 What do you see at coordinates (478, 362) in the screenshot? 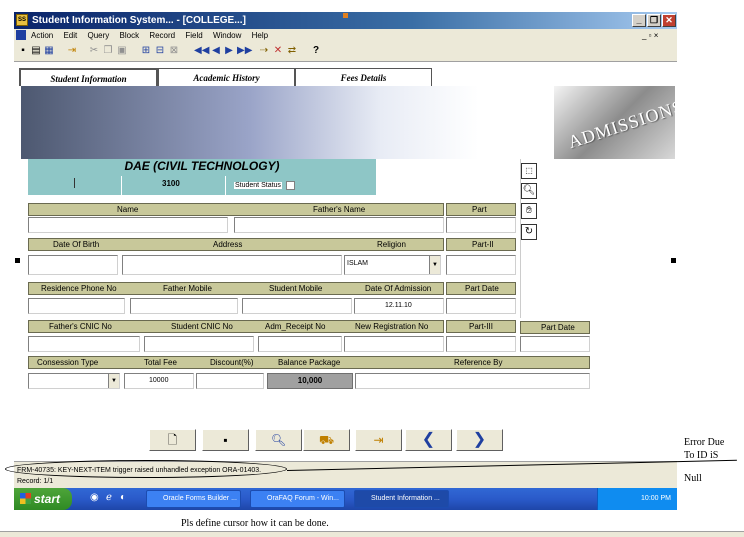
I see `reference-label: Reference By` at bounding box center [478, 362].